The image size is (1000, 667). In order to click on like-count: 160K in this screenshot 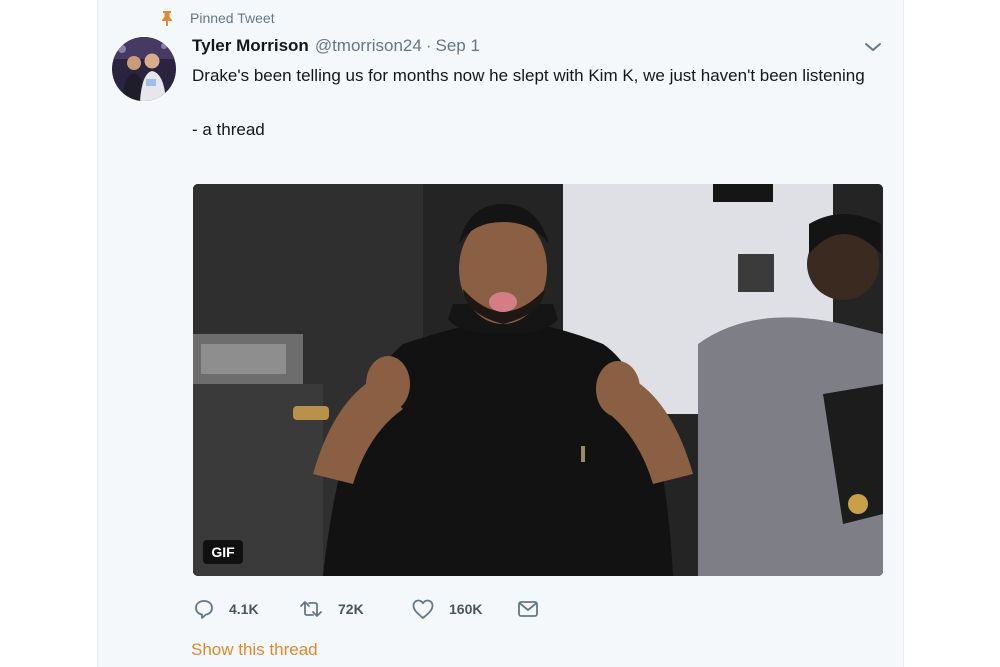, I will do `click(466, 609)`.